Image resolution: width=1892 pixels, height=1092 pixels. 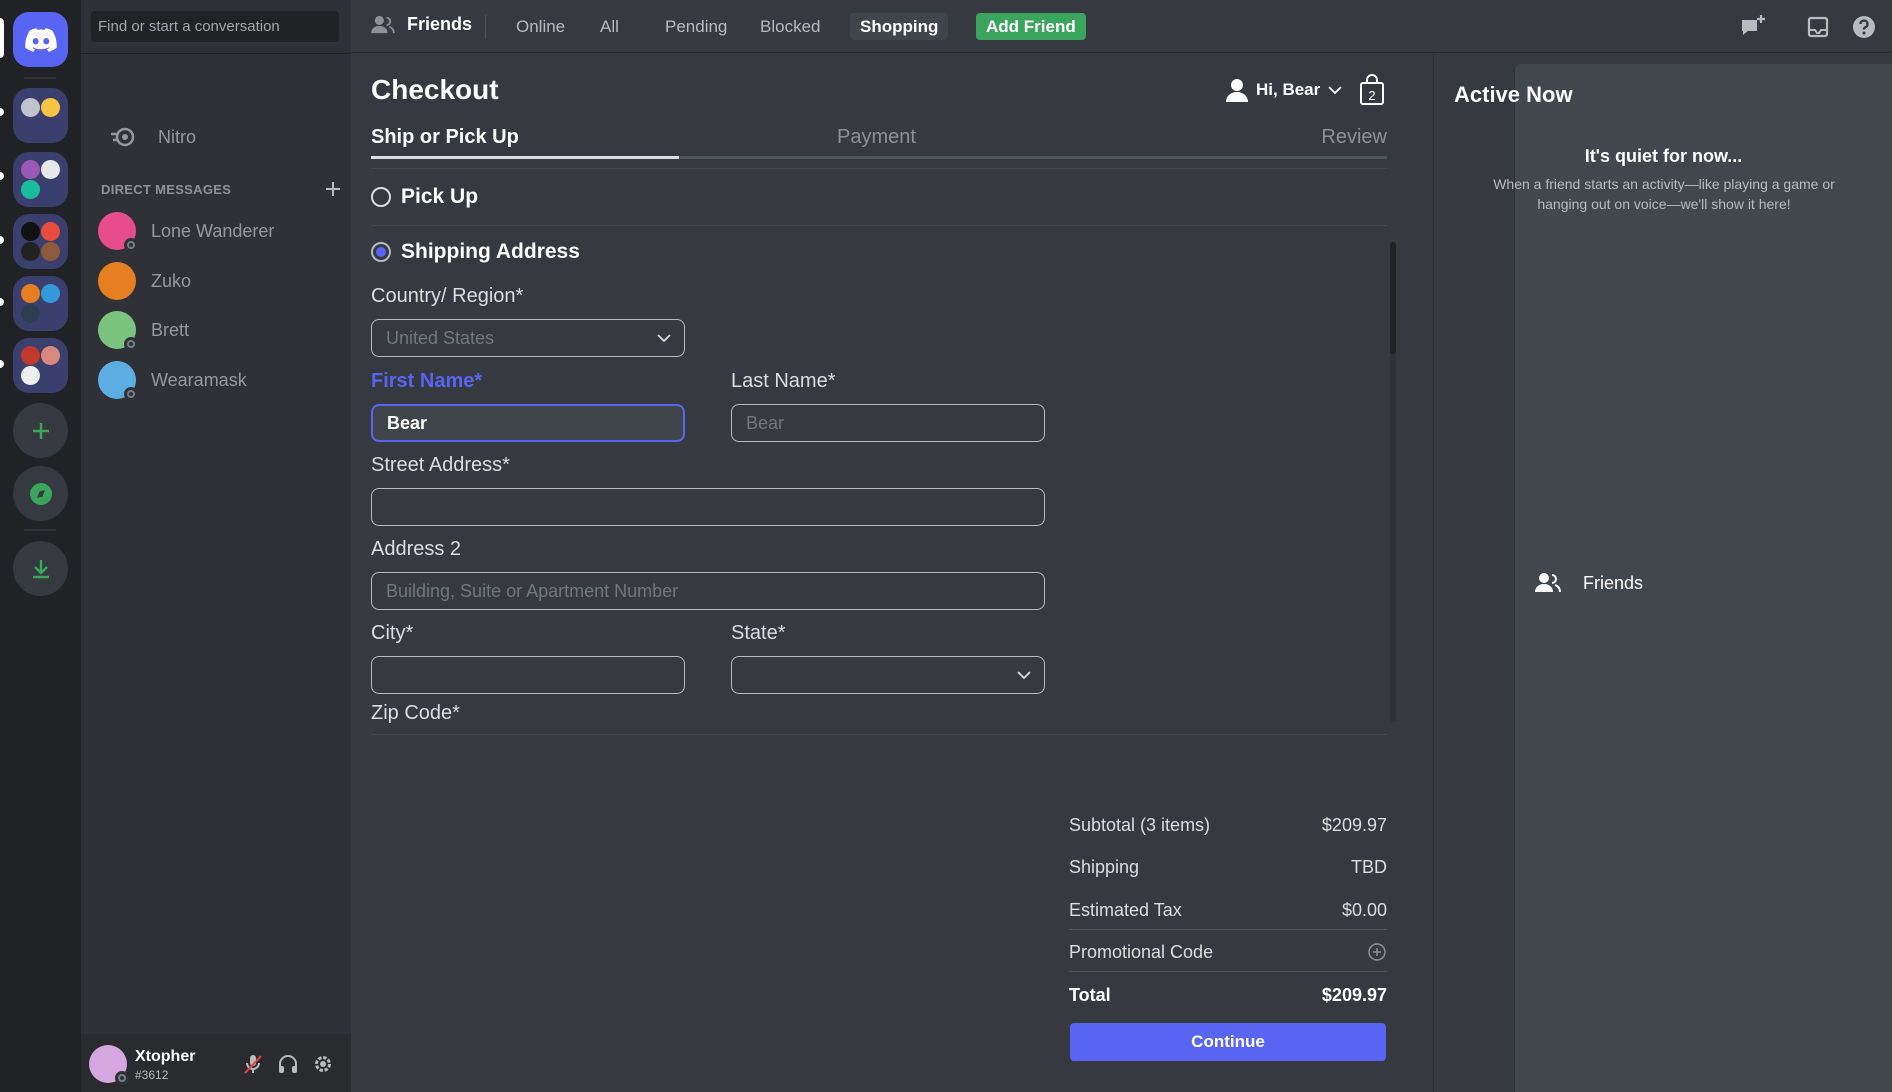 What do you see at coordinates (1864, 27) in the screenshot?
I see `help-icon` at bounding box center [1864, 27].